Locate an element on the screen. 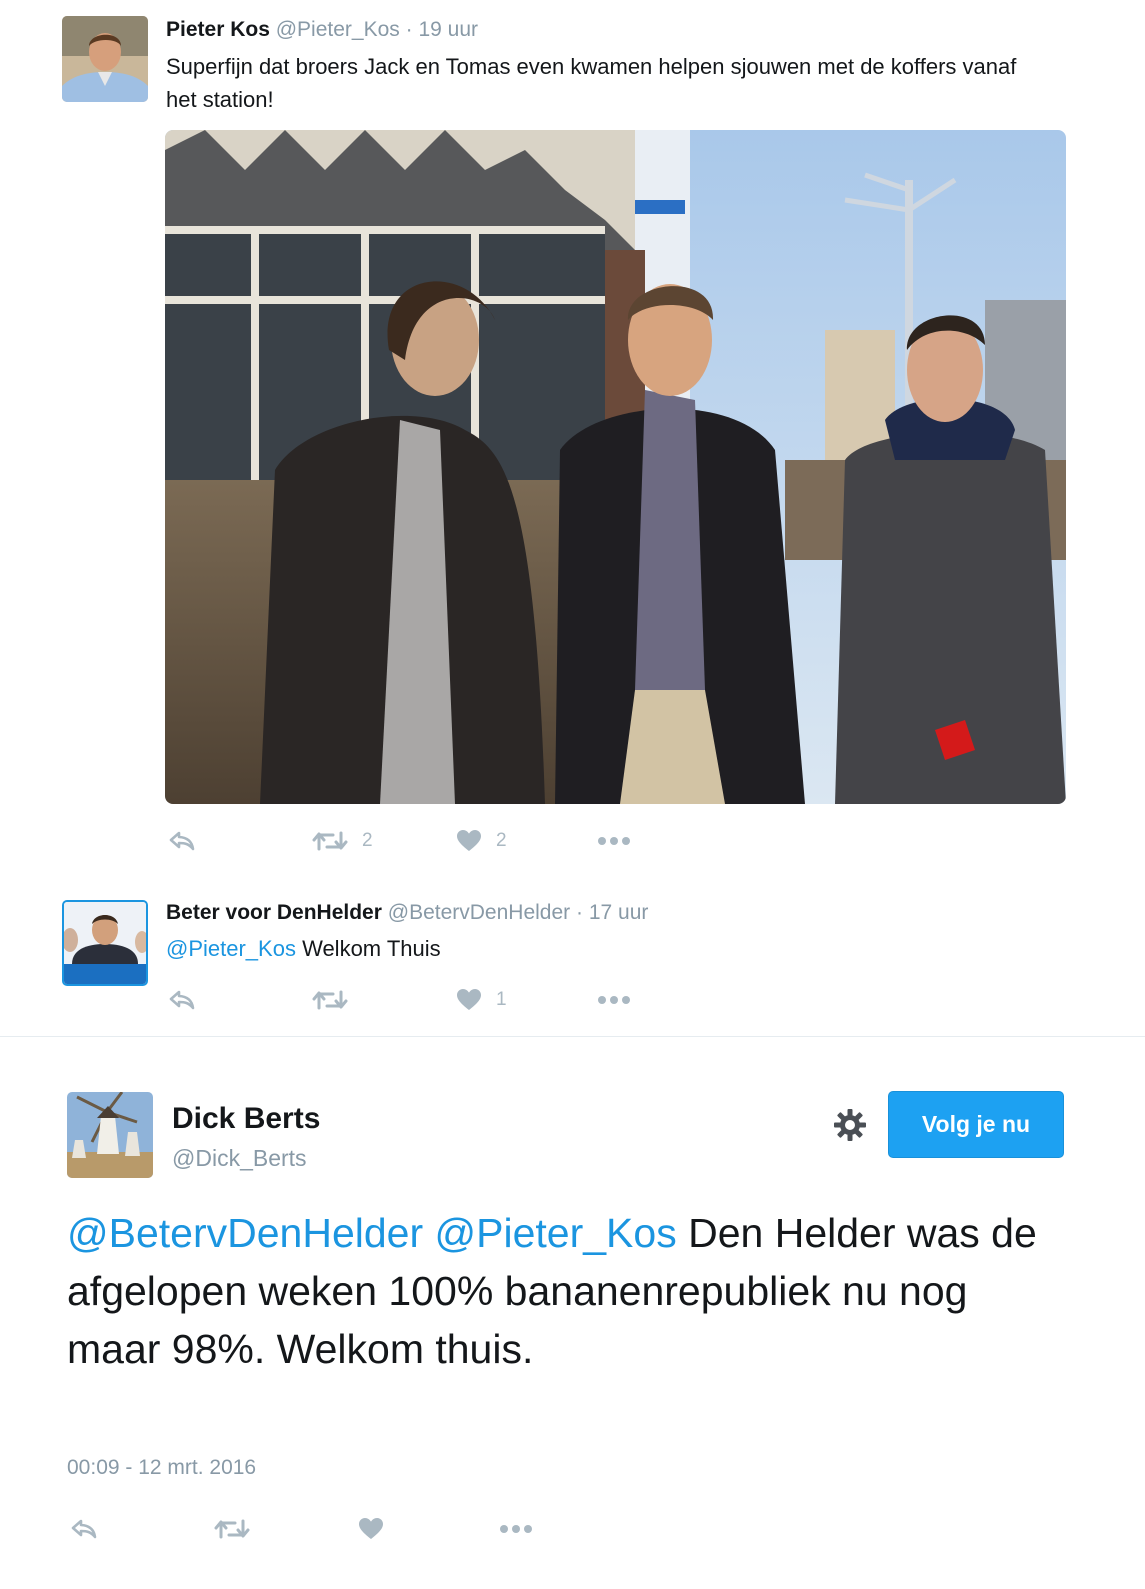 The image size is (1145, 1589). retweet-button: 2 is located at coordinates (342, 841).